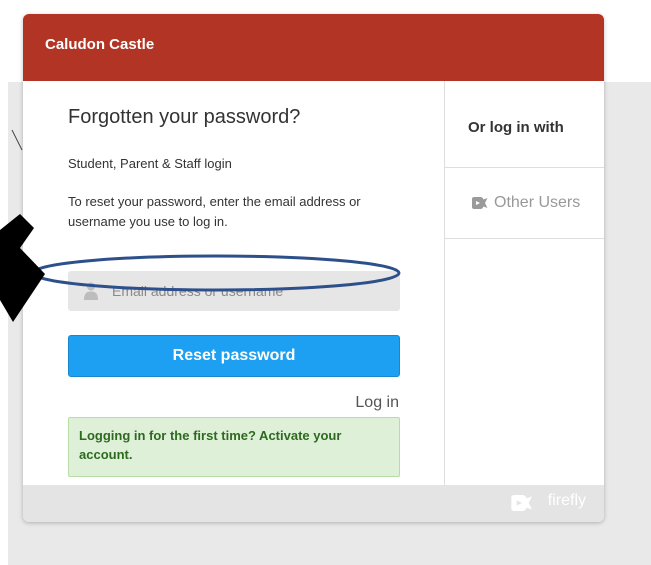 The width and height of the screenshot is (651, 565). Describe the element at coordinates (252, 291) in the screenshot. I see `email-input` at that location.